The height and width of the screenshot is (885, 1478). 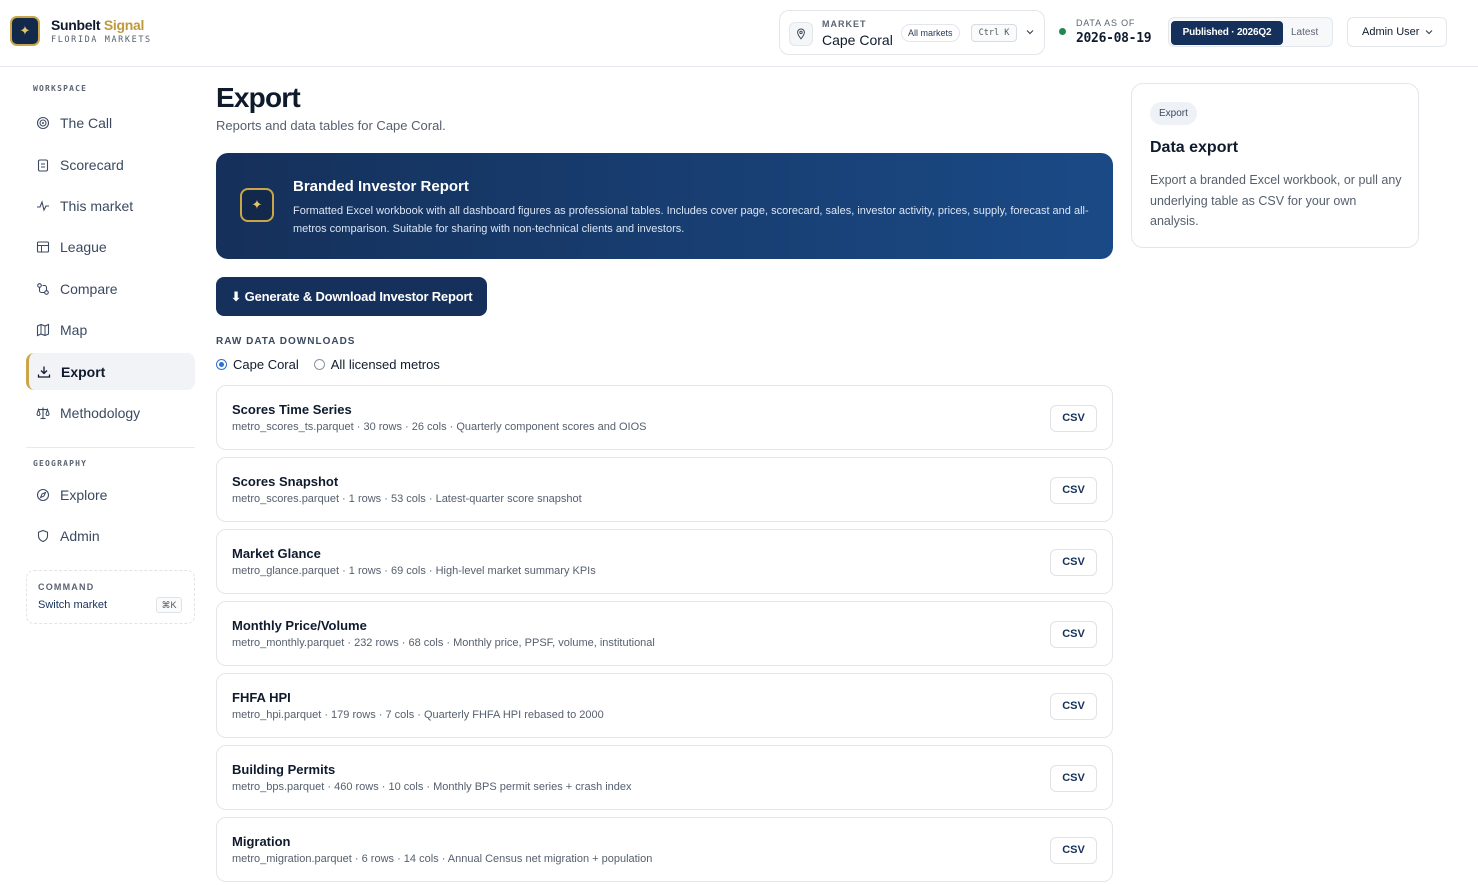 What do you see at coordinates (1173, 113) in the screenshot?
I see `info-badge: Export` at bounding box center [1173, 113].